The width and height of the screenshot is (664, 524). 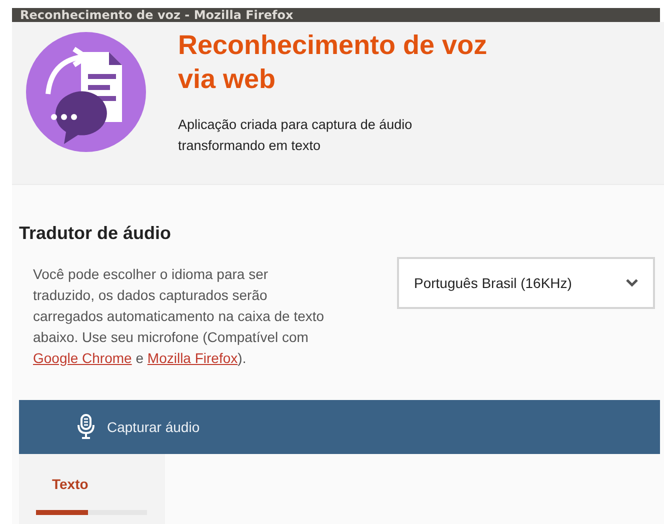 I want to click on app-title: Reconhecimento de voz via web, so click(x=333, y=62).